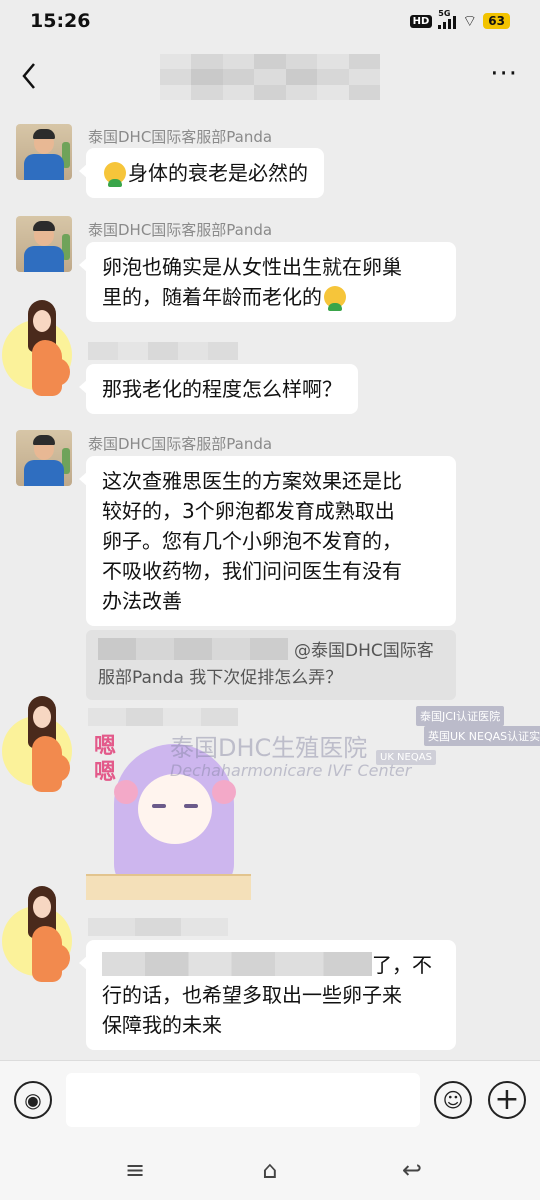  I want to click on more-actions-button: +, so click(507, 1100).